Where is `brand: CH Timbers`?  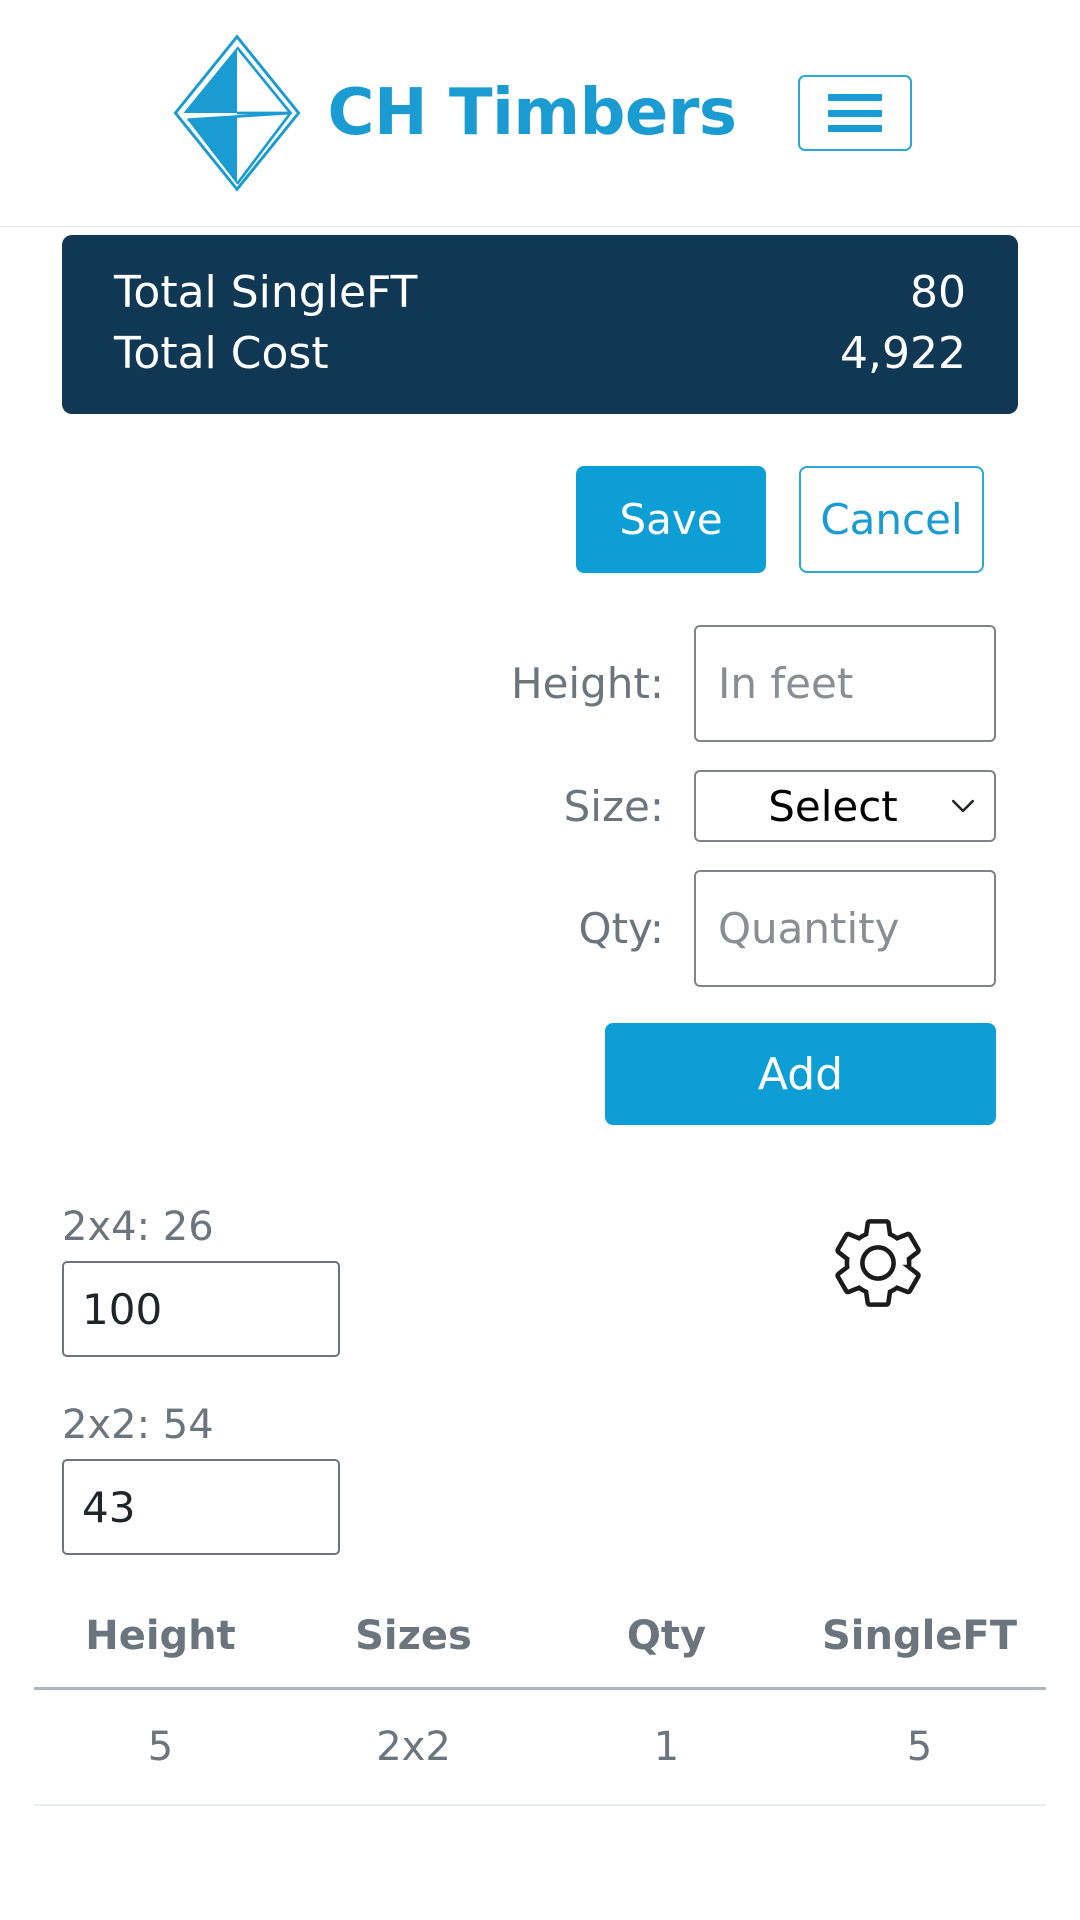
brand: CH Timbers is located at coordinates (452, 113).